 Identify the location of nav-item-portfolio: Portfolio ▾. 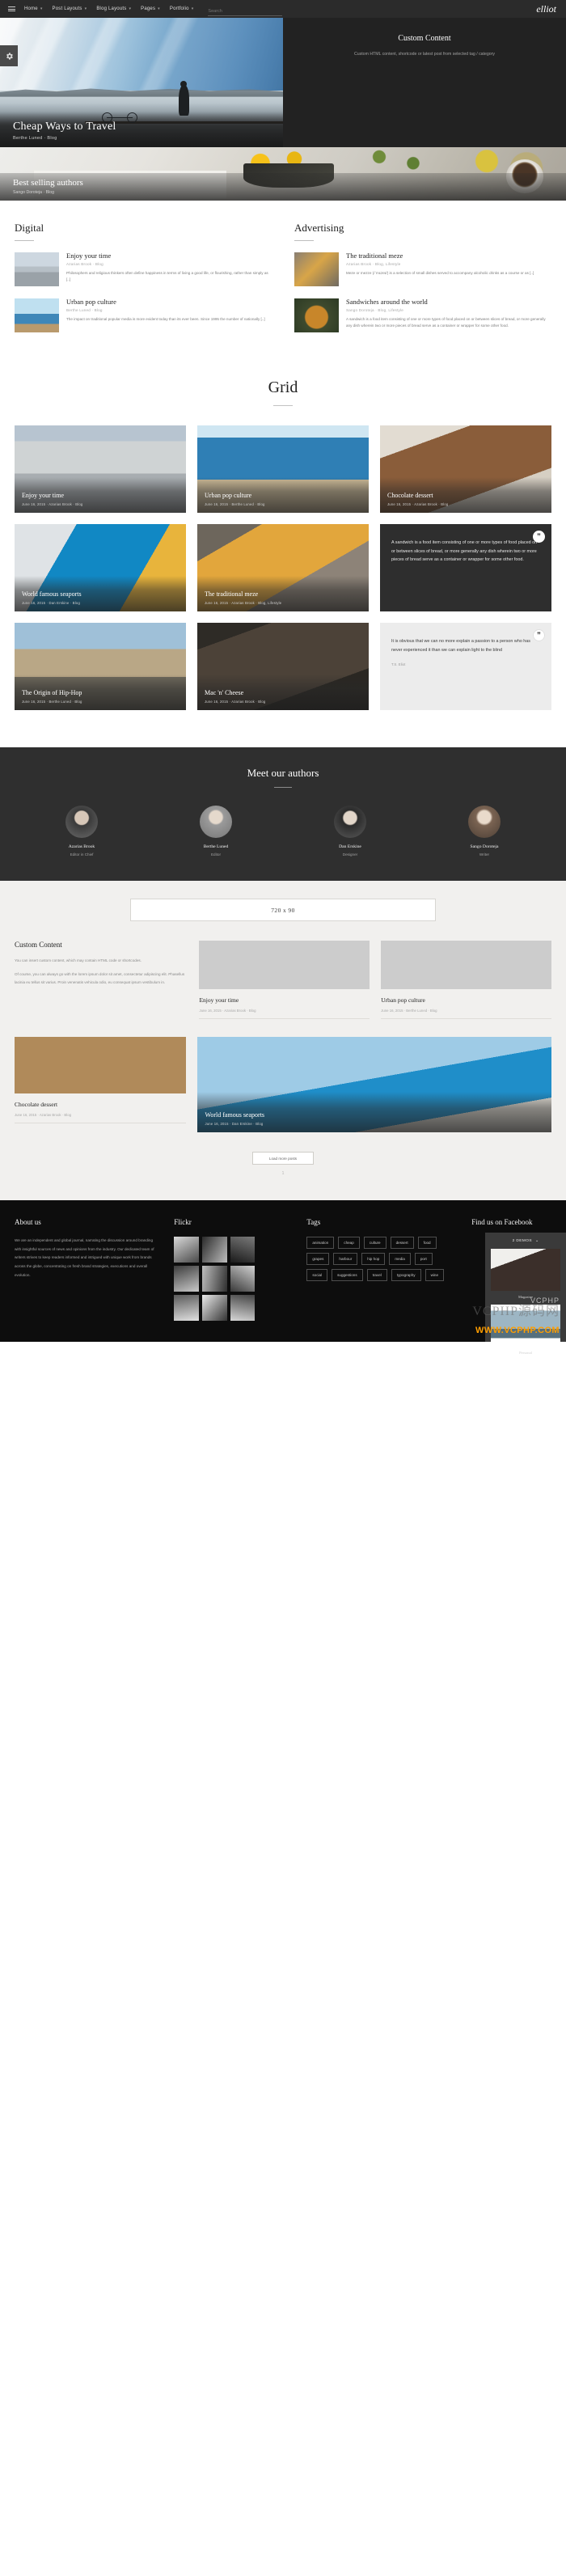
(182, 9).